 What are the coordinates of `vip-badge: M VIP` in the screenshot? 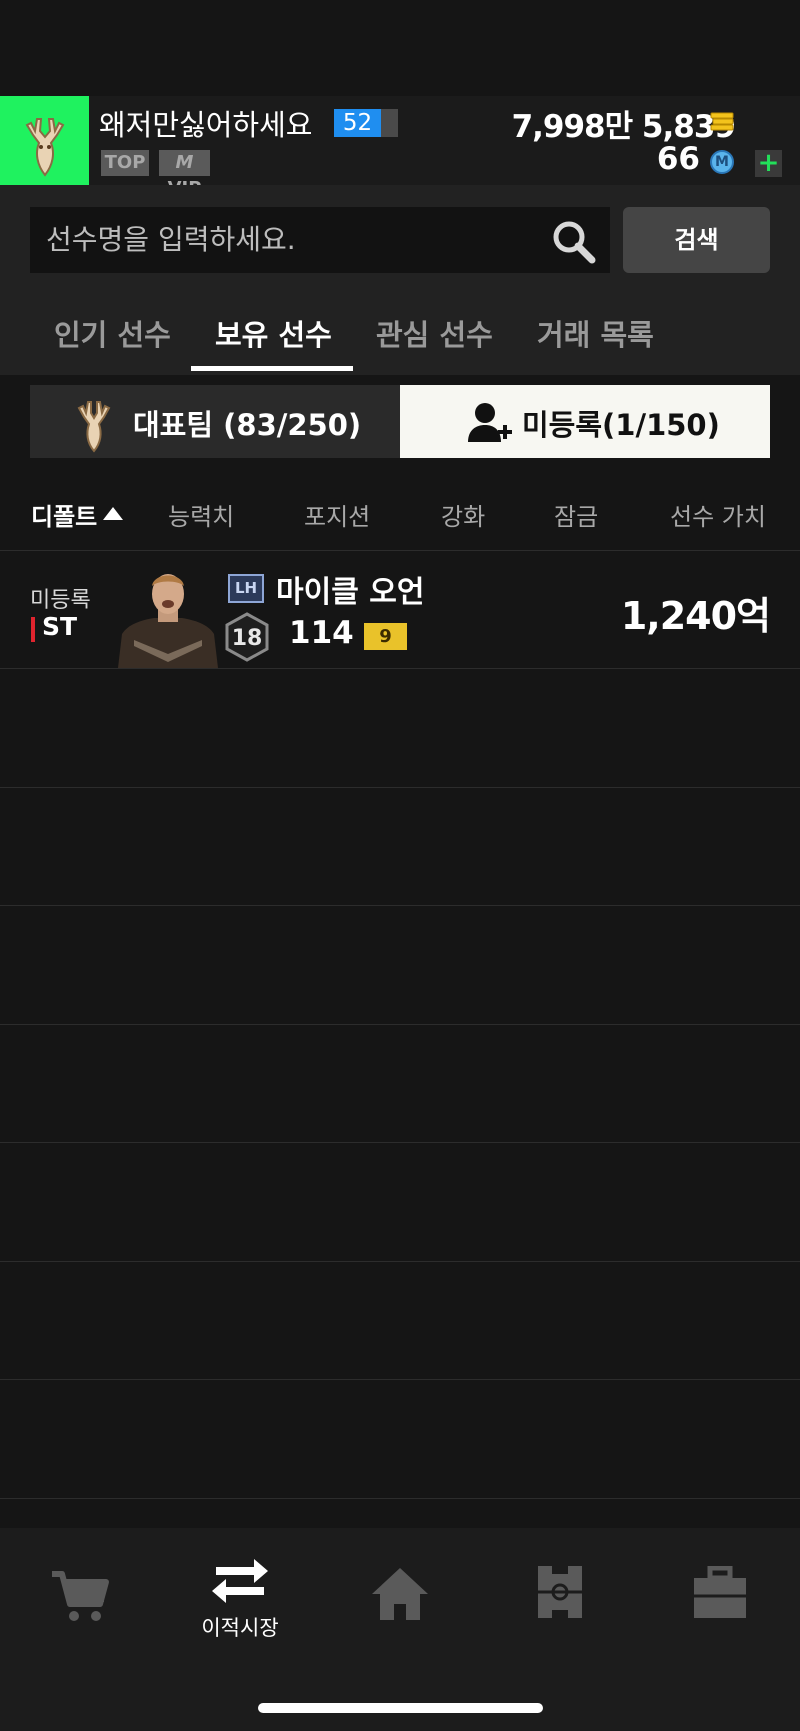 It's located at (184, 174).